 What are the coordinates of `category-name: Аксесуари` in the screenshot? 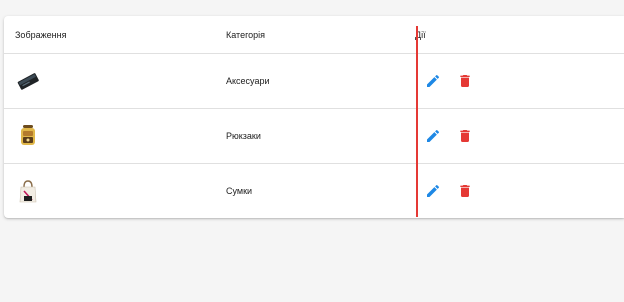 It's located at (248, 81).